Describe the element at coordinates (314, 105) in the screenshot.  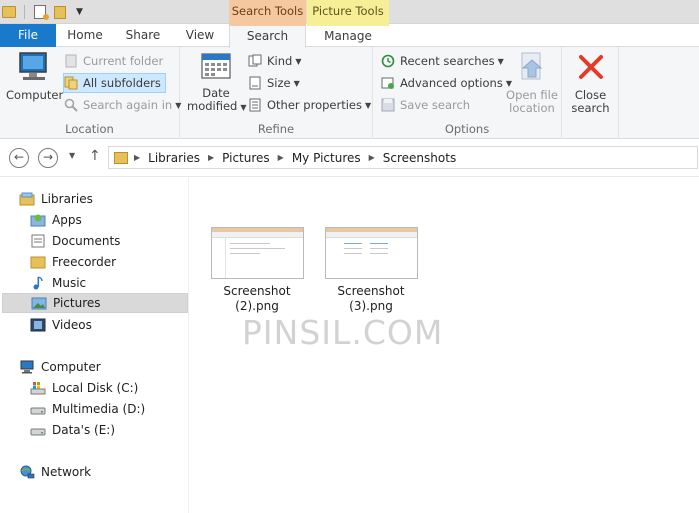
I see `other-properties-label: Other properties` at that location.